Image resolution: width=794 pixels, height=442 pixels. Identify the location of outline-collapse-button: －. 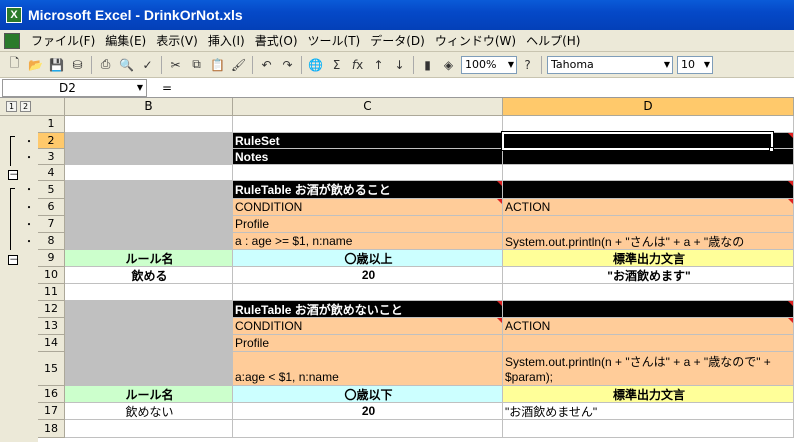
(13, 175).